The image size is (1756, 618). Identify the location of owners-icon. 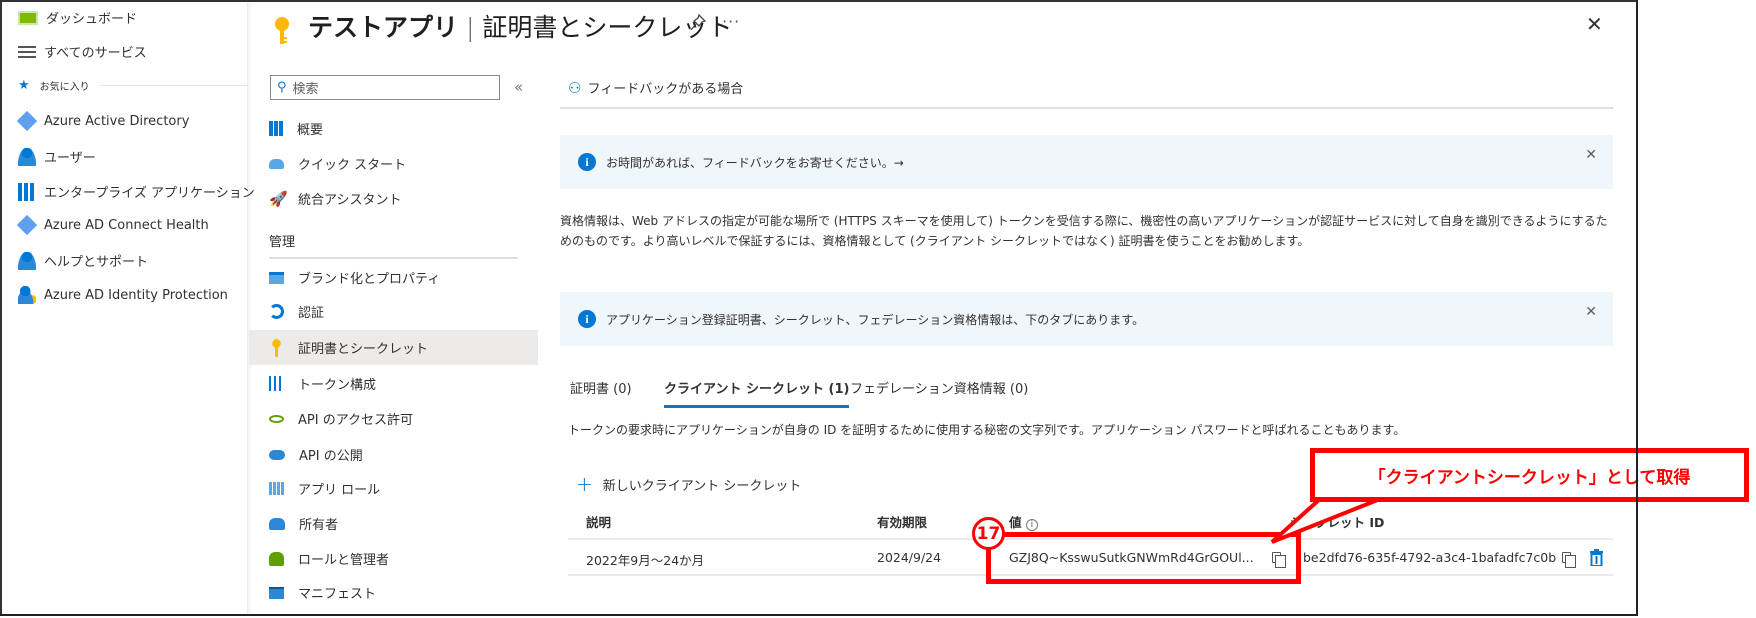
(277, 523).